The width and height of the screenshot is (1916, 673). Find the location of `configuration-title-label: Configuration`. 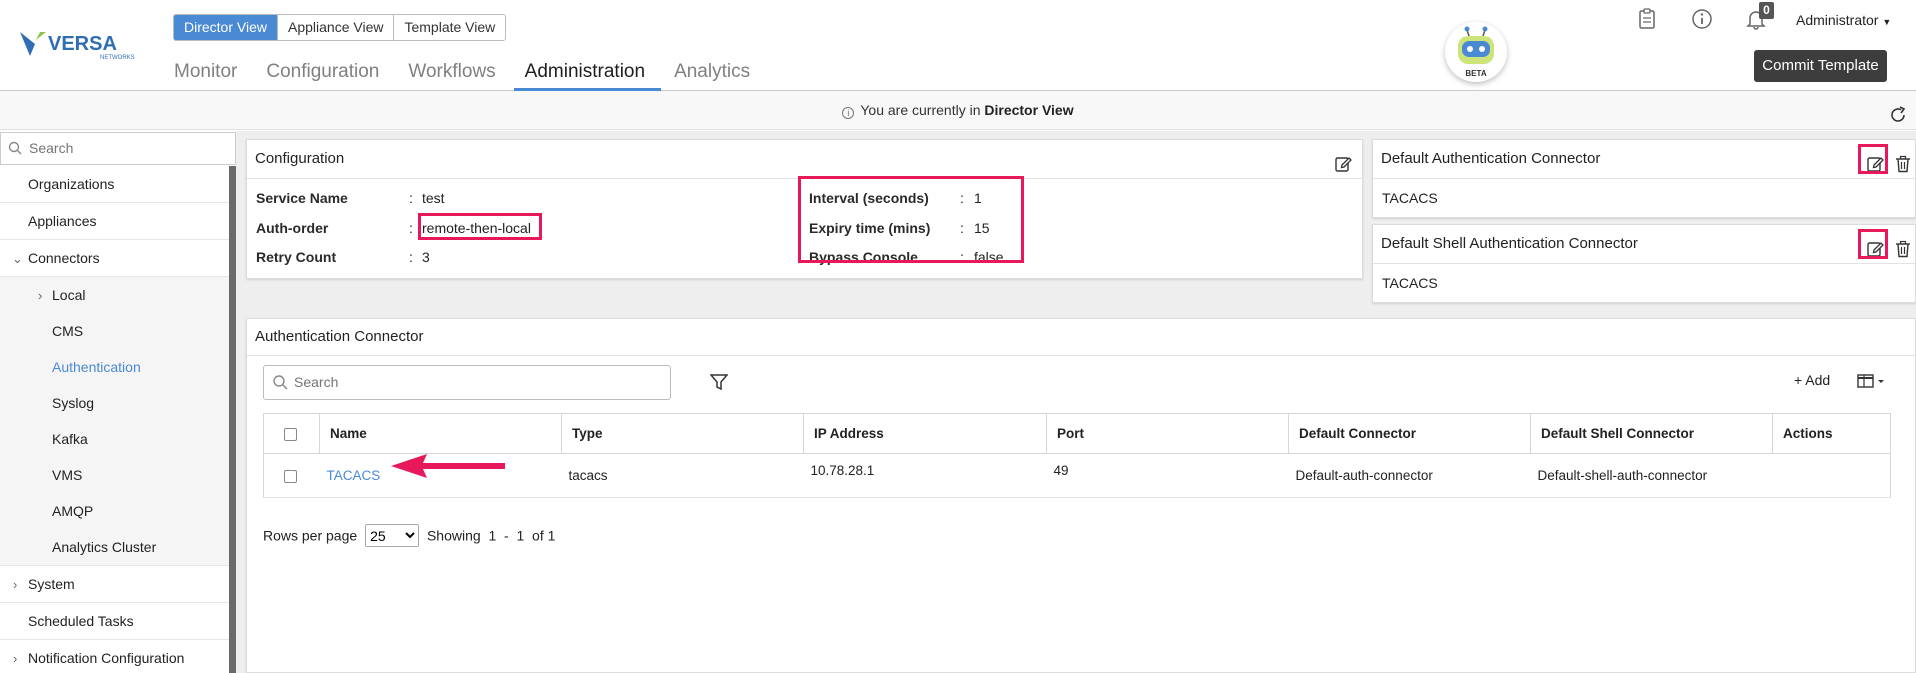

configuration-title-label: Configuration is located at coordinates (300, 158).